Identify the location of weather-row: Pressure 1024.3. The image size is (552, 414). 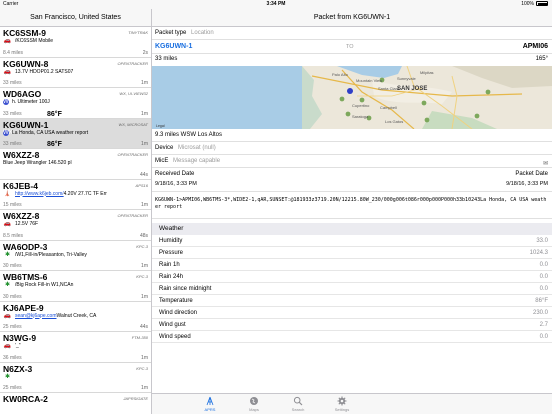
(352, 253).